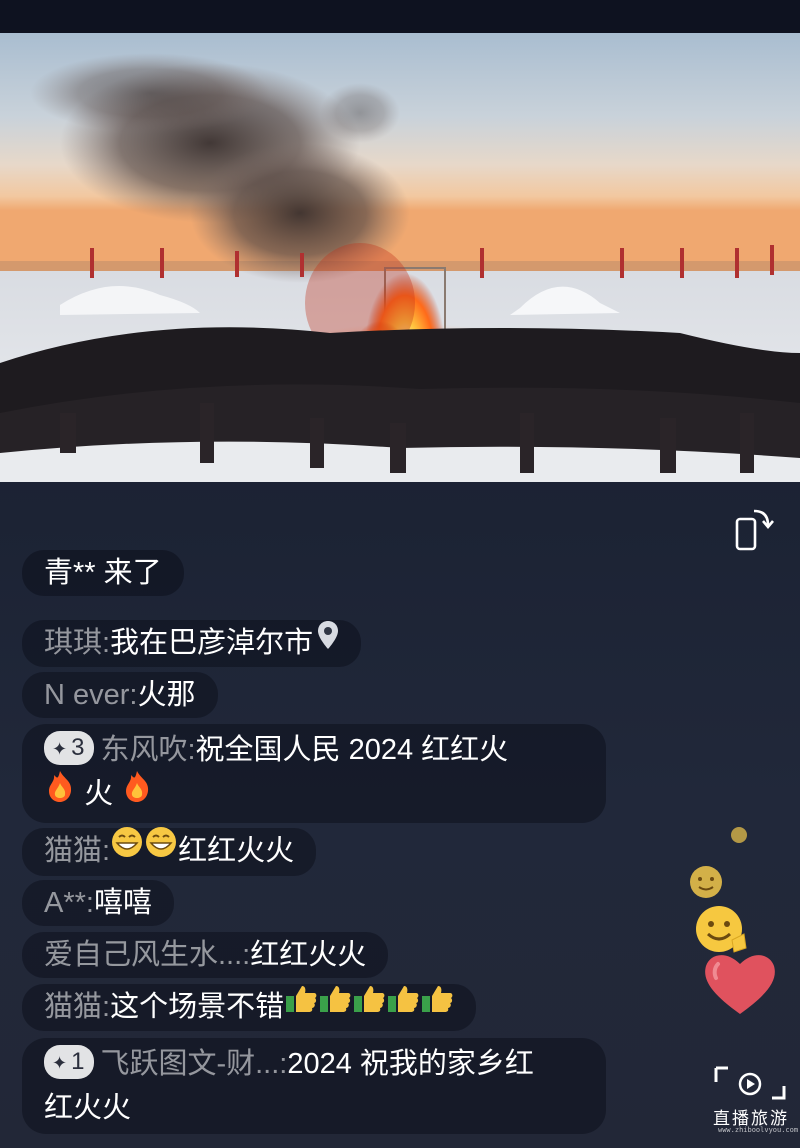 The height and width of the screenshot is (1148, 800). I want to click on chat-message: N ever:火那, so click(120, 695).